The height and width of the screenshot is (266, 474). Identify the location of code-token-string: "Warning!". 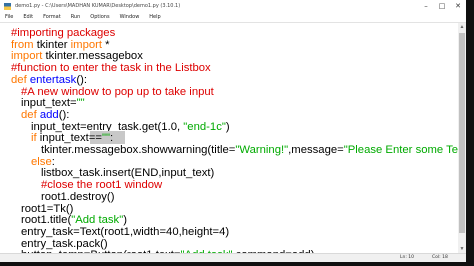
(262, 150).